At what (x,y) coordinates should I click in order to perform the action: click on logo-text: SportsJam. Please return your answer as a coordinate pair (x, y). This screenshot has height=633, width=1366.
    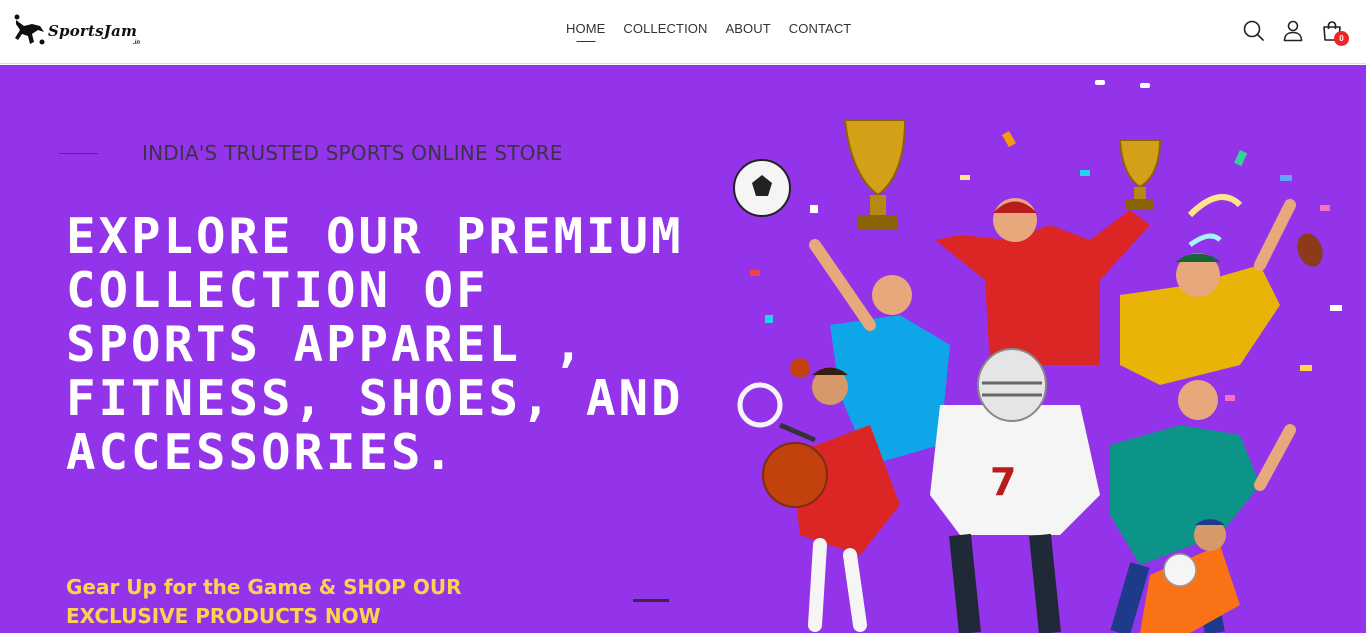
    Looking at the image, I should click on (93, 31).